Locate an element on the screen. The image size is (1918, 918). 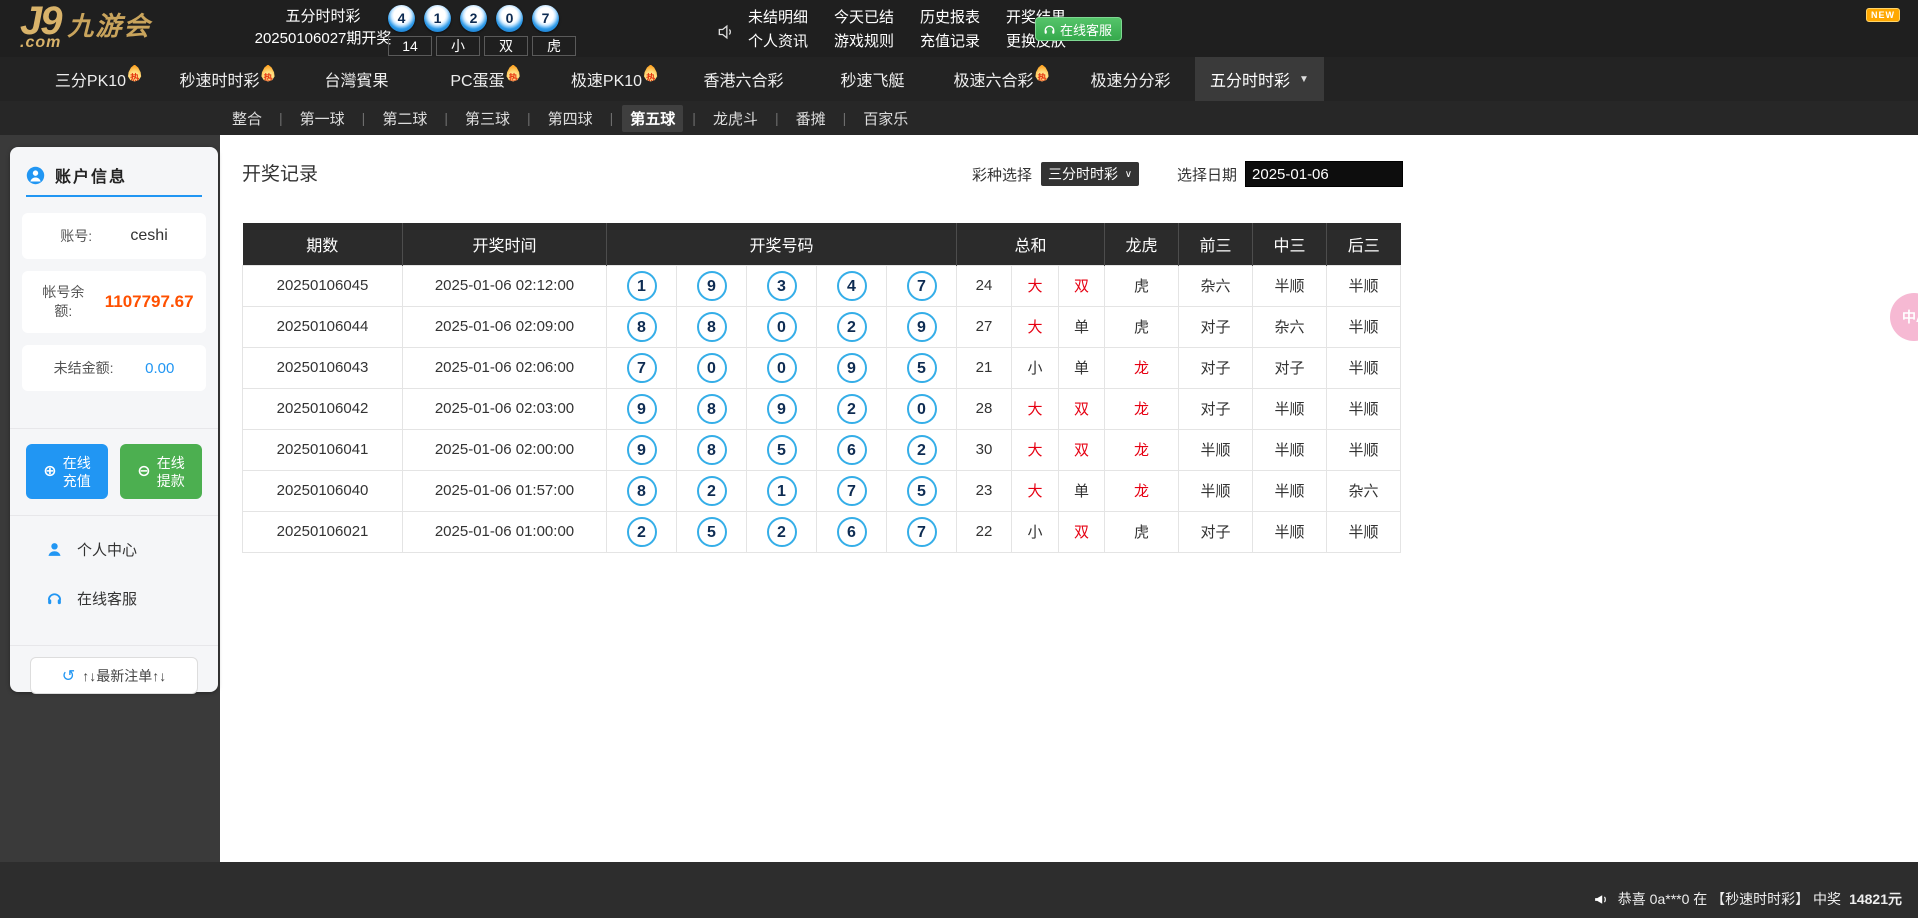
personal-center-label: 个人中心 is located at coordinates (107, 550).